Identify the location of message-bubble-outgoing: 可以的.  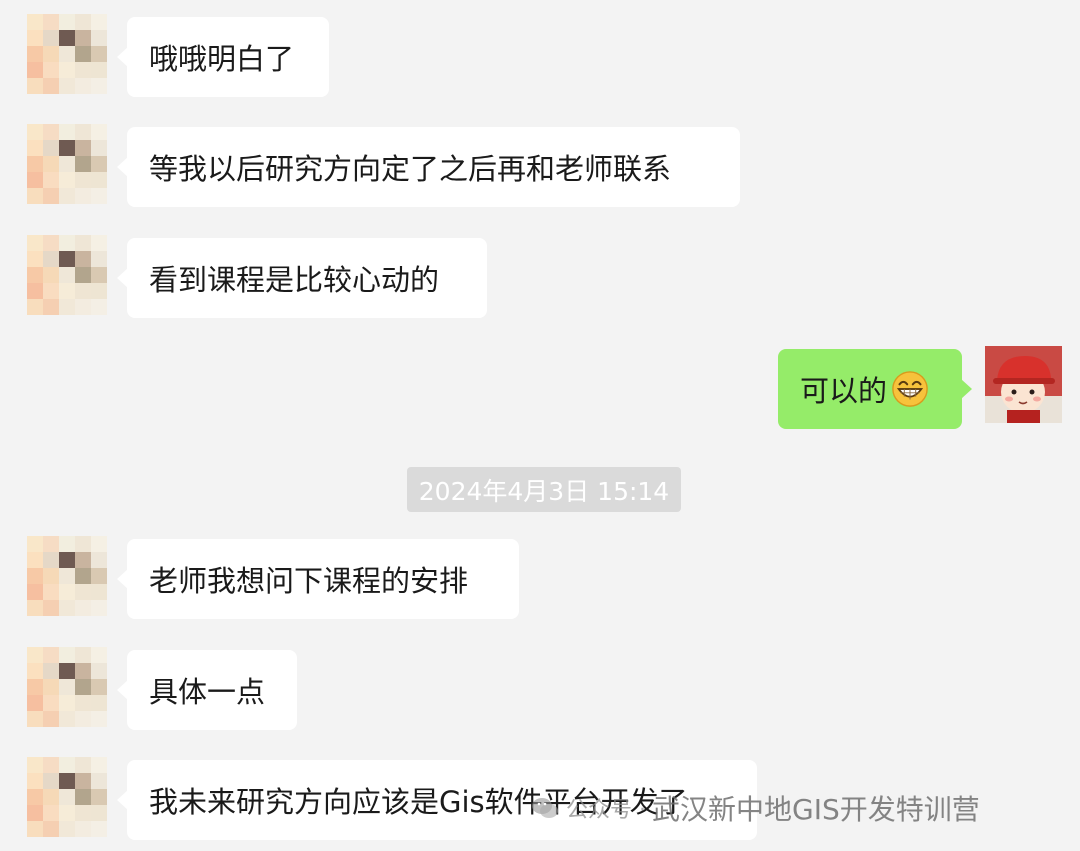
(875, 389).